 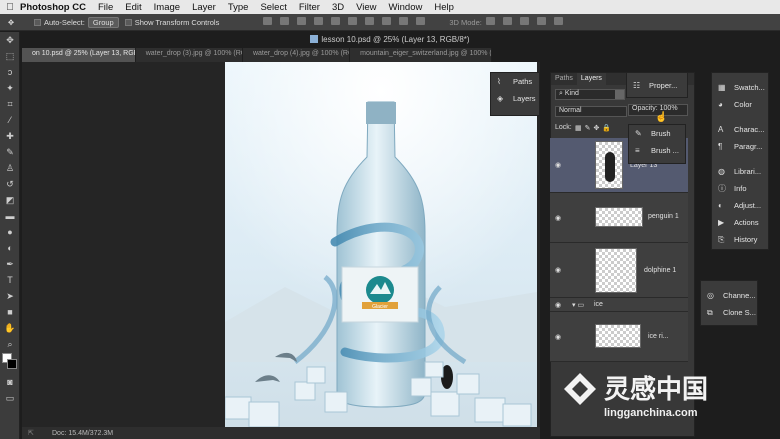 I want to click on layer-name: ice, so click(x=598, y=304).